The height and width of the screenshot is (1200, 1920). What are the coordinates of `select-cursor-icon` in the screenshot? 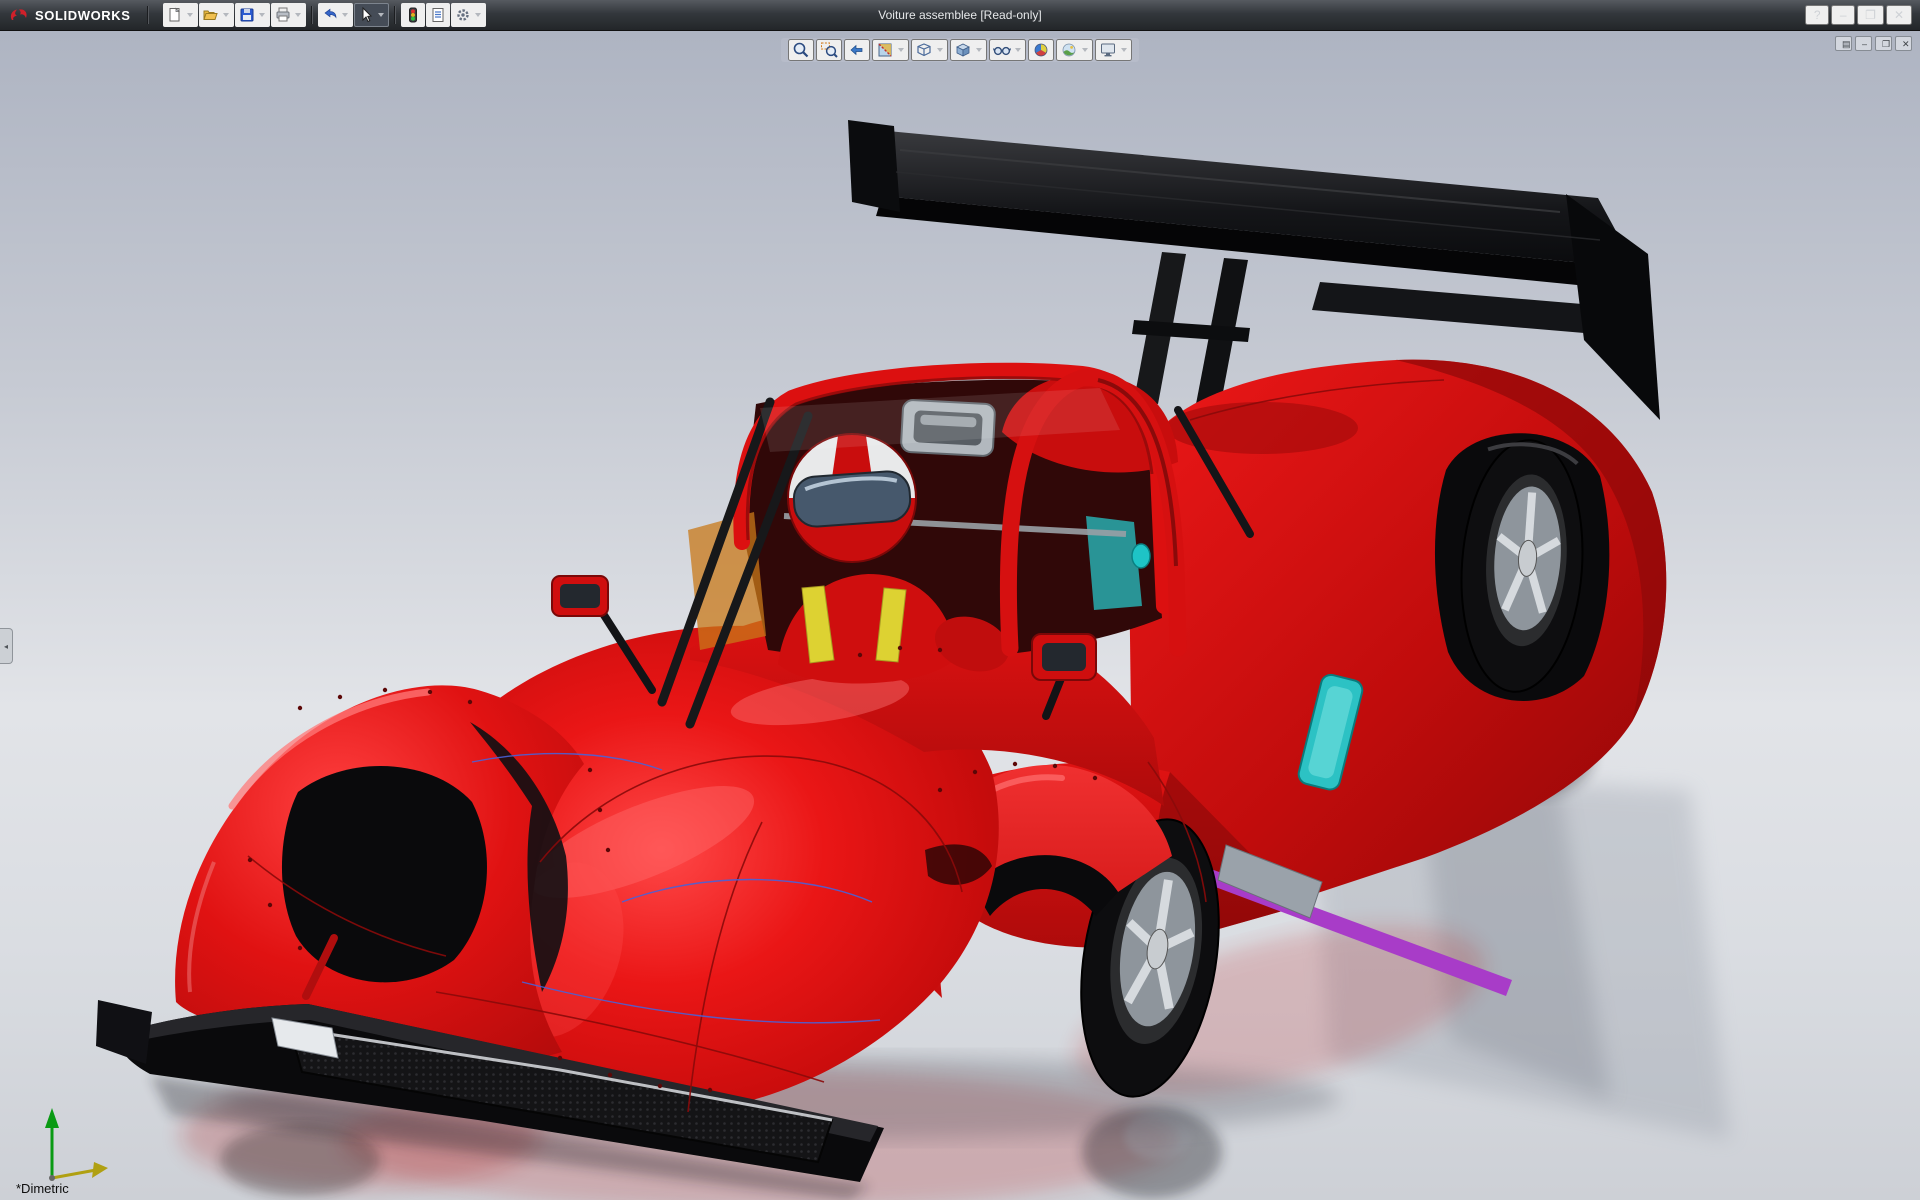 It's located at (366, 15).